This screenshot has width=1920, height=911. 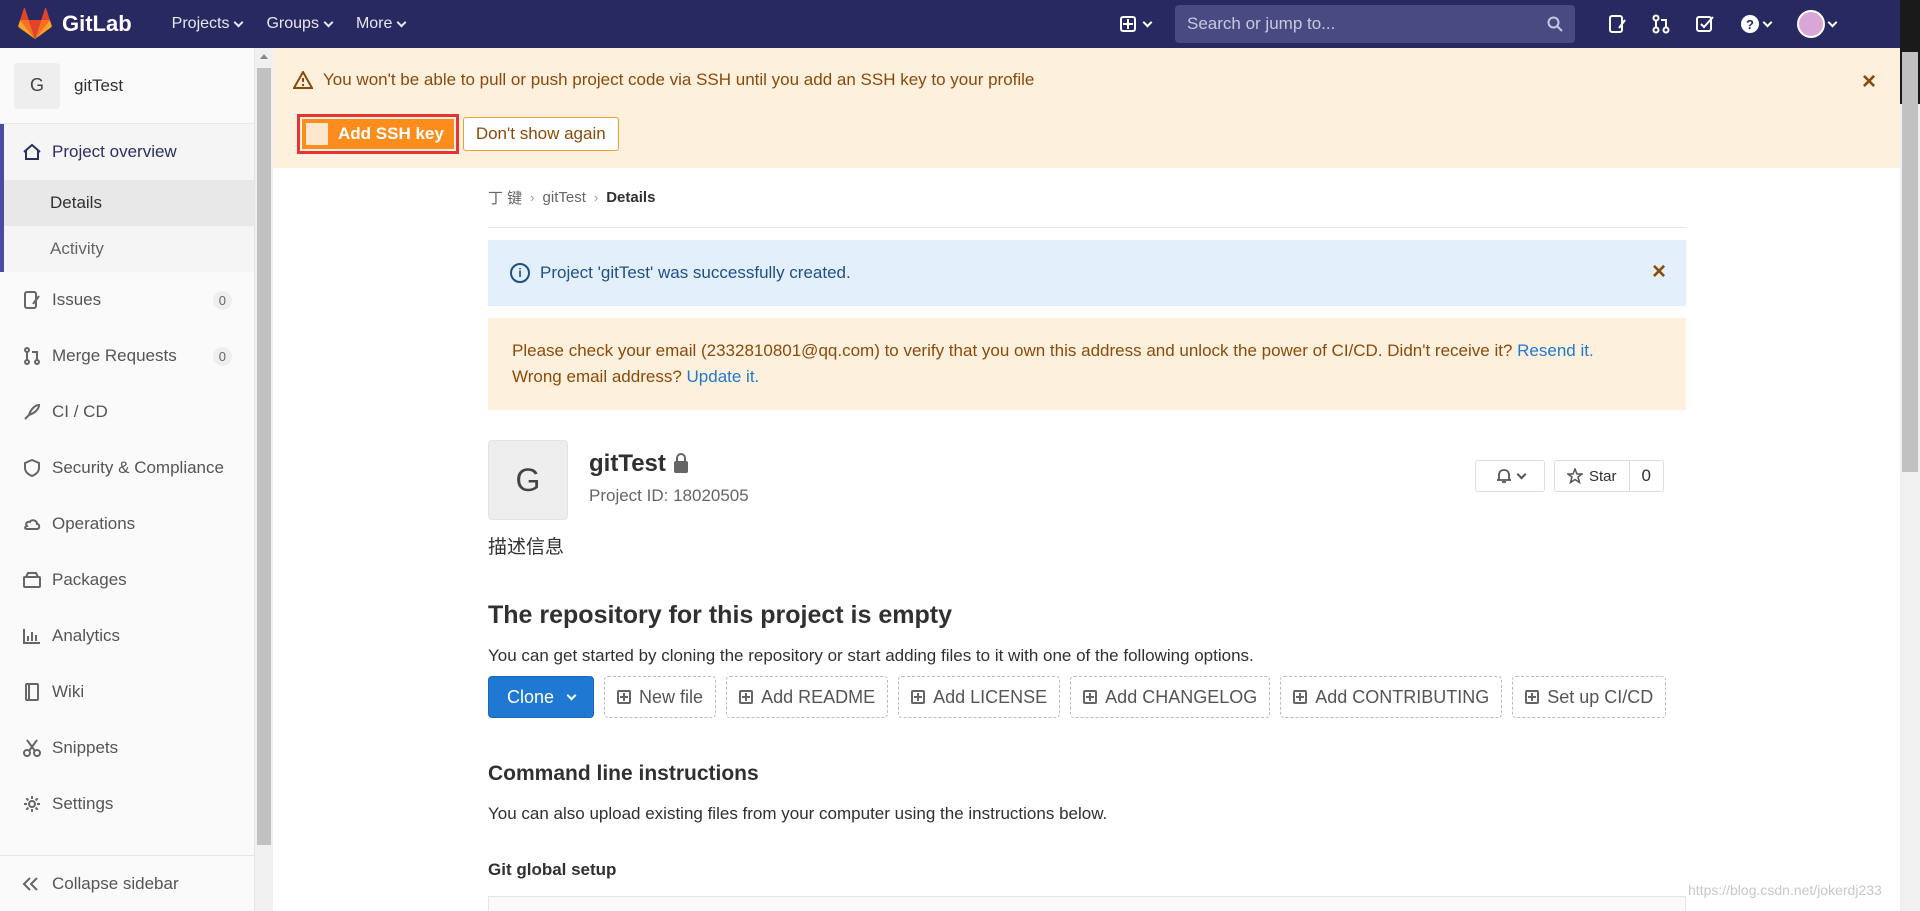 I want to click on sidebar-subitem-details: Details, so click(x=129, y=203).